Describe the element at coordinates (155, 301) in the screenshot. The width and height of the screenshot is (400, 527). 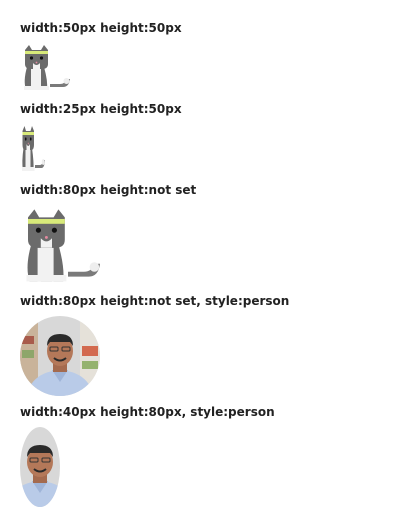
I see `example-label-80x-notset-person: width:80px height:not set, style:person` at that location.